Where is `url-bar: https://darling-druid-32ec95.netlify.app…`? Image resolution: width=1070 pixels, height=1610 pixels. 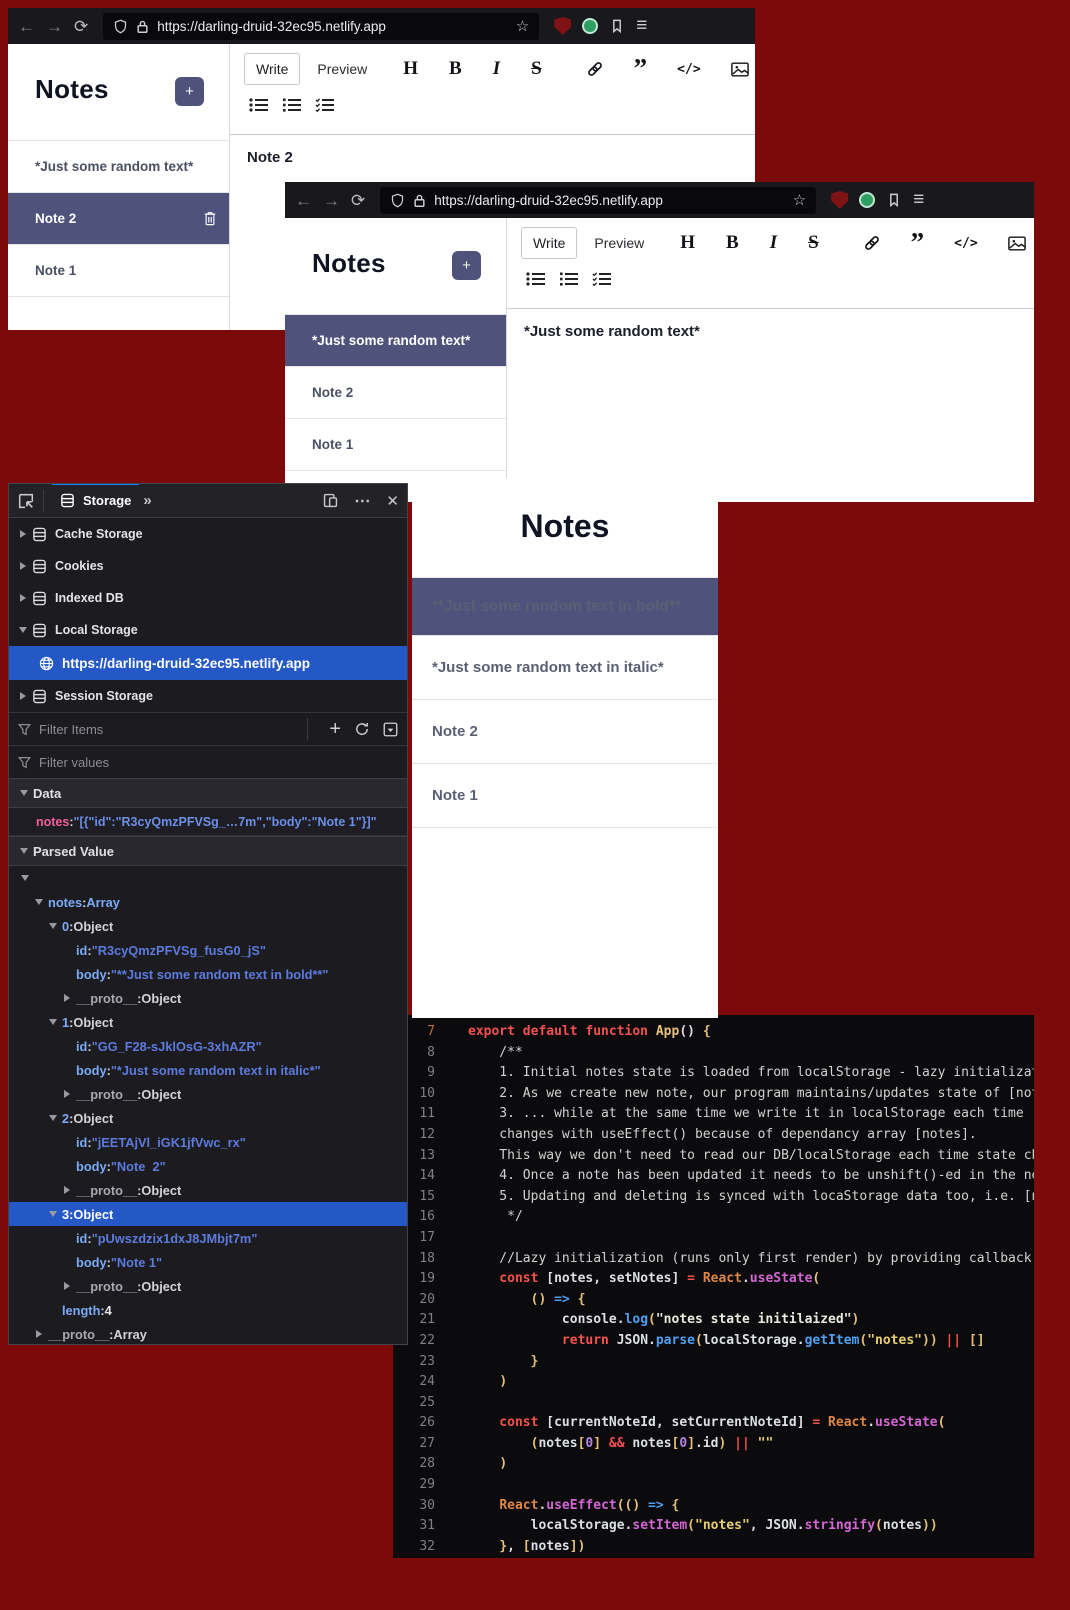
url-bar: https://darling-druid-32ec95.netlify.app… is located at coordinates (598, 200).